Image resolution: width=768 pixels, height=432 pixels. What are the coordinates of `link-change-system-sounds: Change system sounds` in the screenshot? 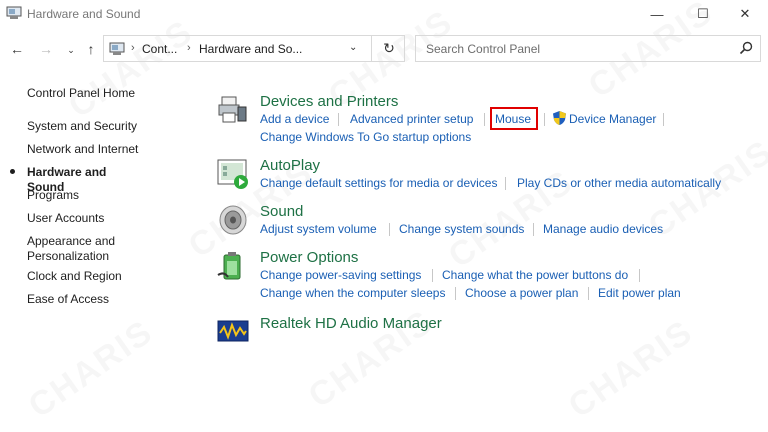 It's located at (461, 229).